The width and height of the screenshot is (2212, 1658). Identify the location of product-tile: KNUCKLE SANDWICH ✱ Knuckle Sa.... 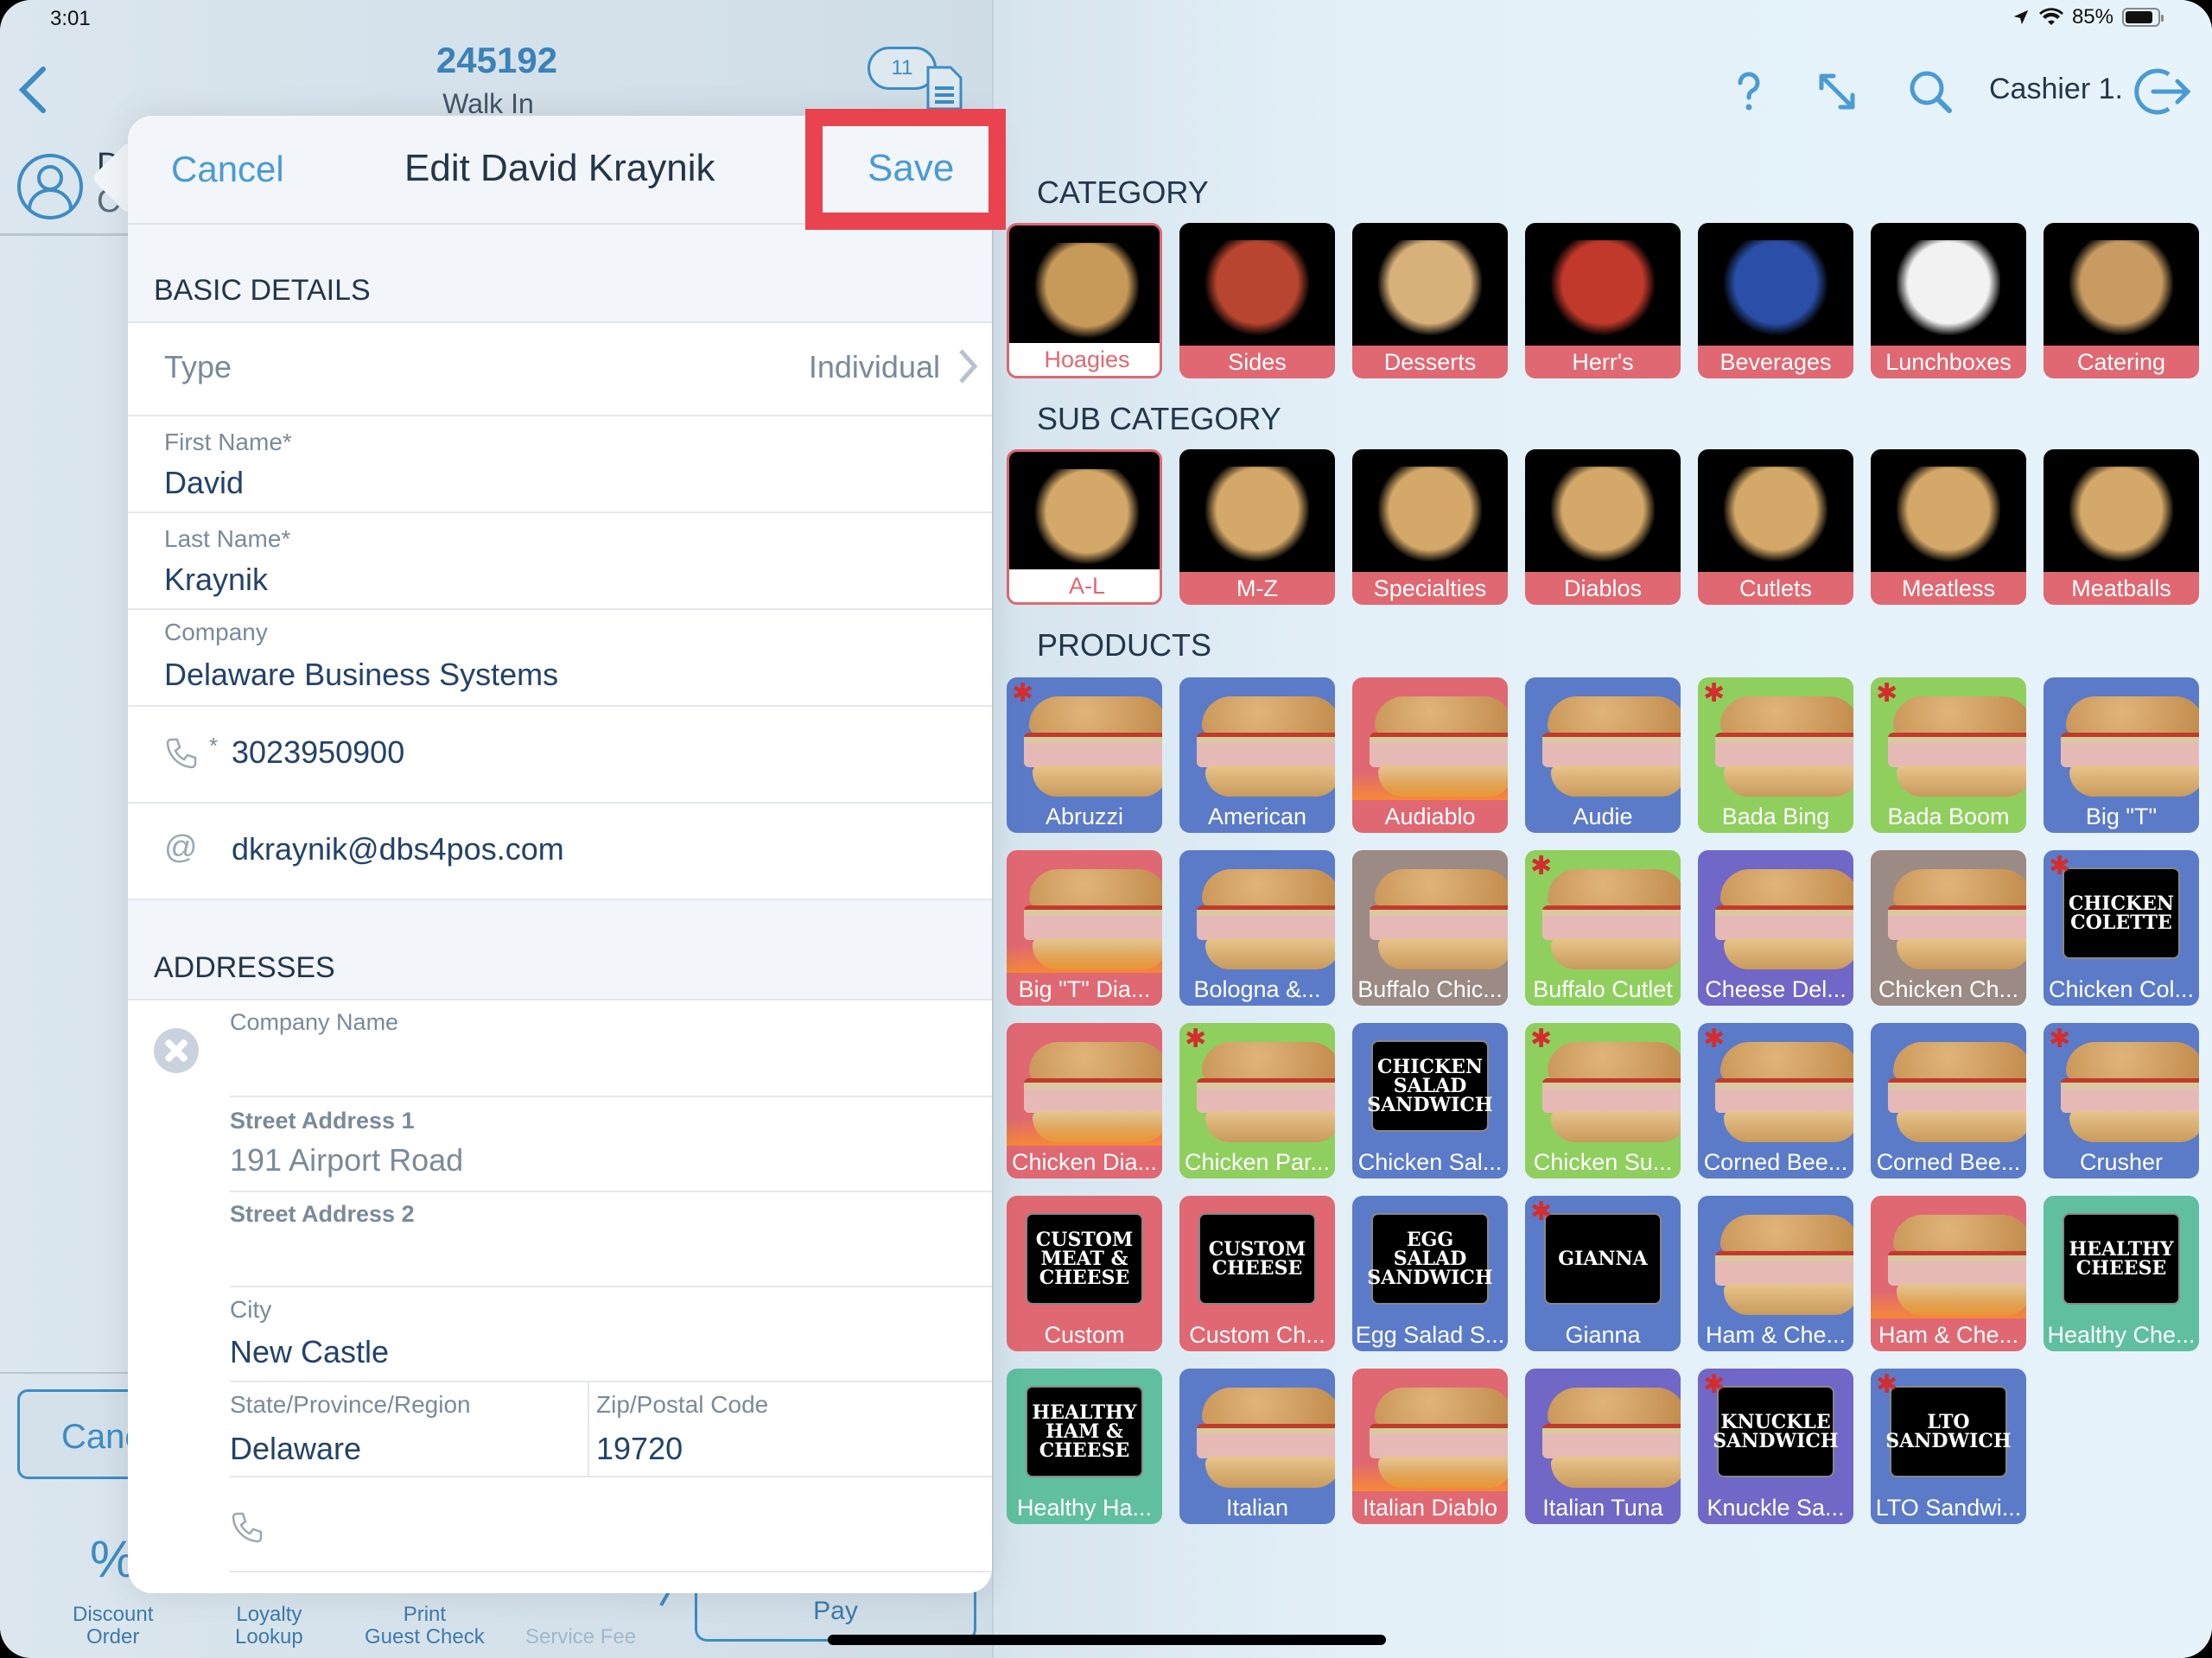
(1775, 1446).